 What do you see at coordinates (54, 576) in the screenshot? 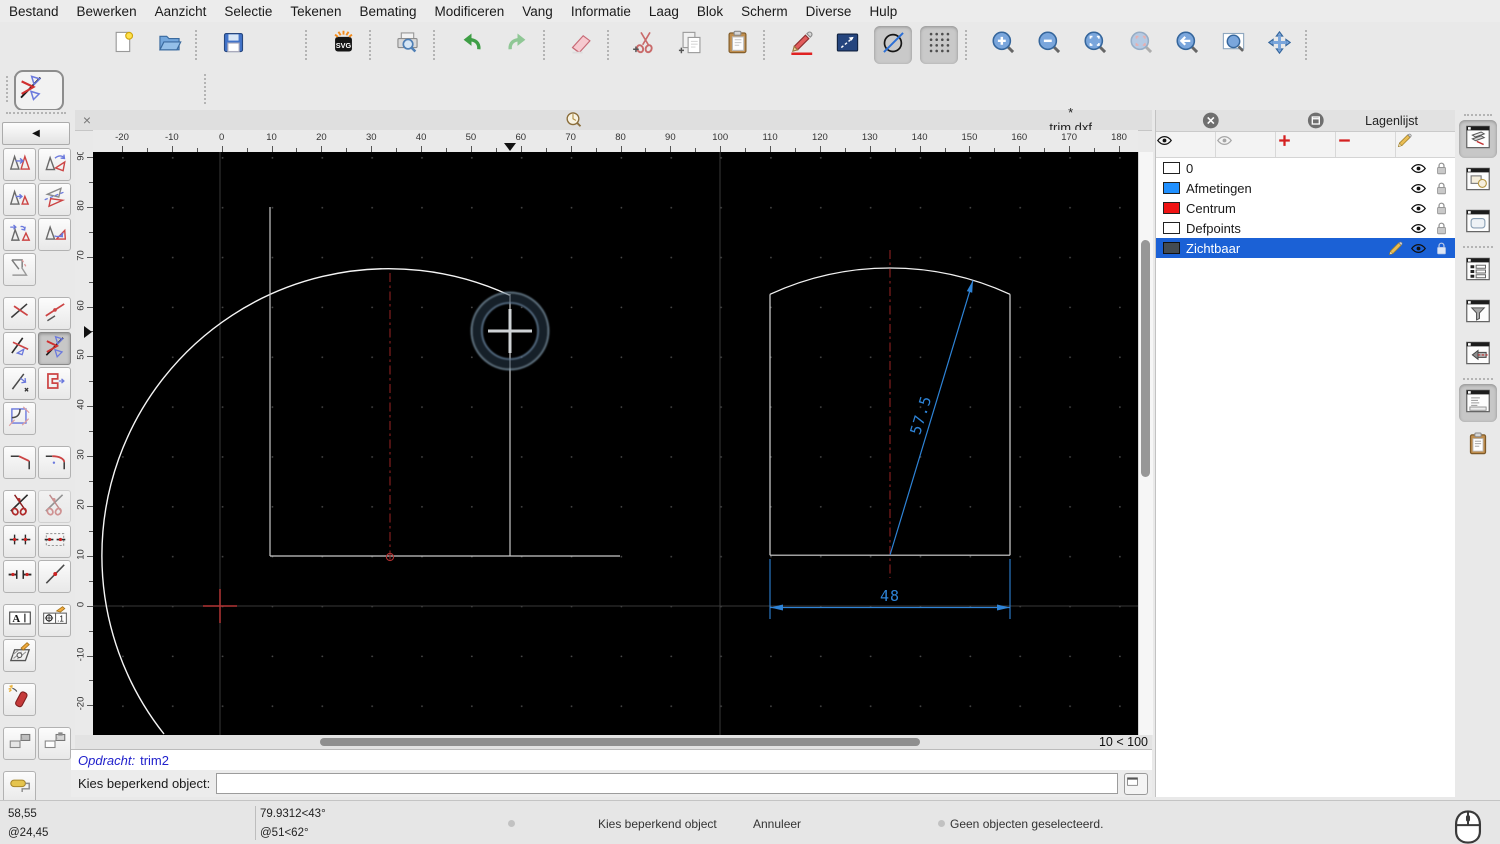
I see `split-point-tool-button` at bounding box center [54, 576].